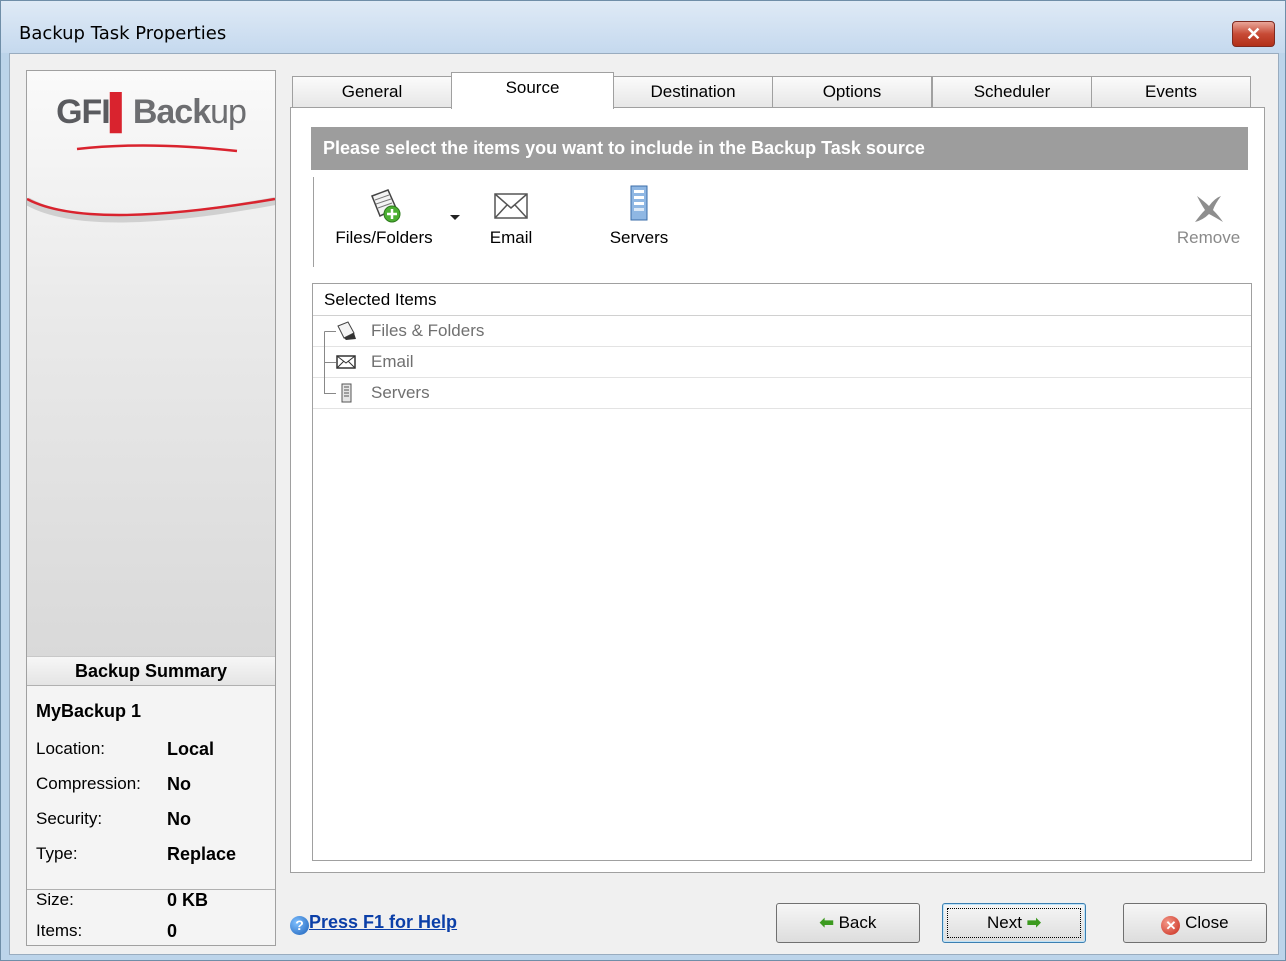 The height and width of the screenshot is (961, 1286). Describe the element at coordinates (151, 363) in the screenshot. I see `logo-area: GFI▌Backup` at that location.